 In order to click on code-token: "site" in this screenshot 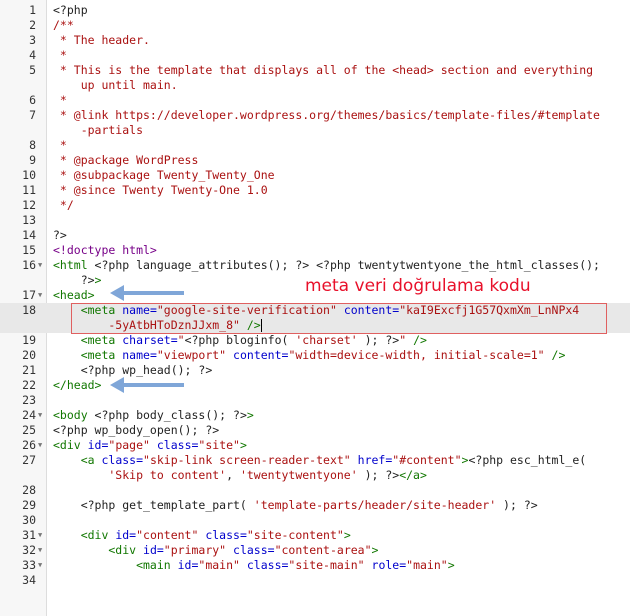, I will do `click(219, 445)`.